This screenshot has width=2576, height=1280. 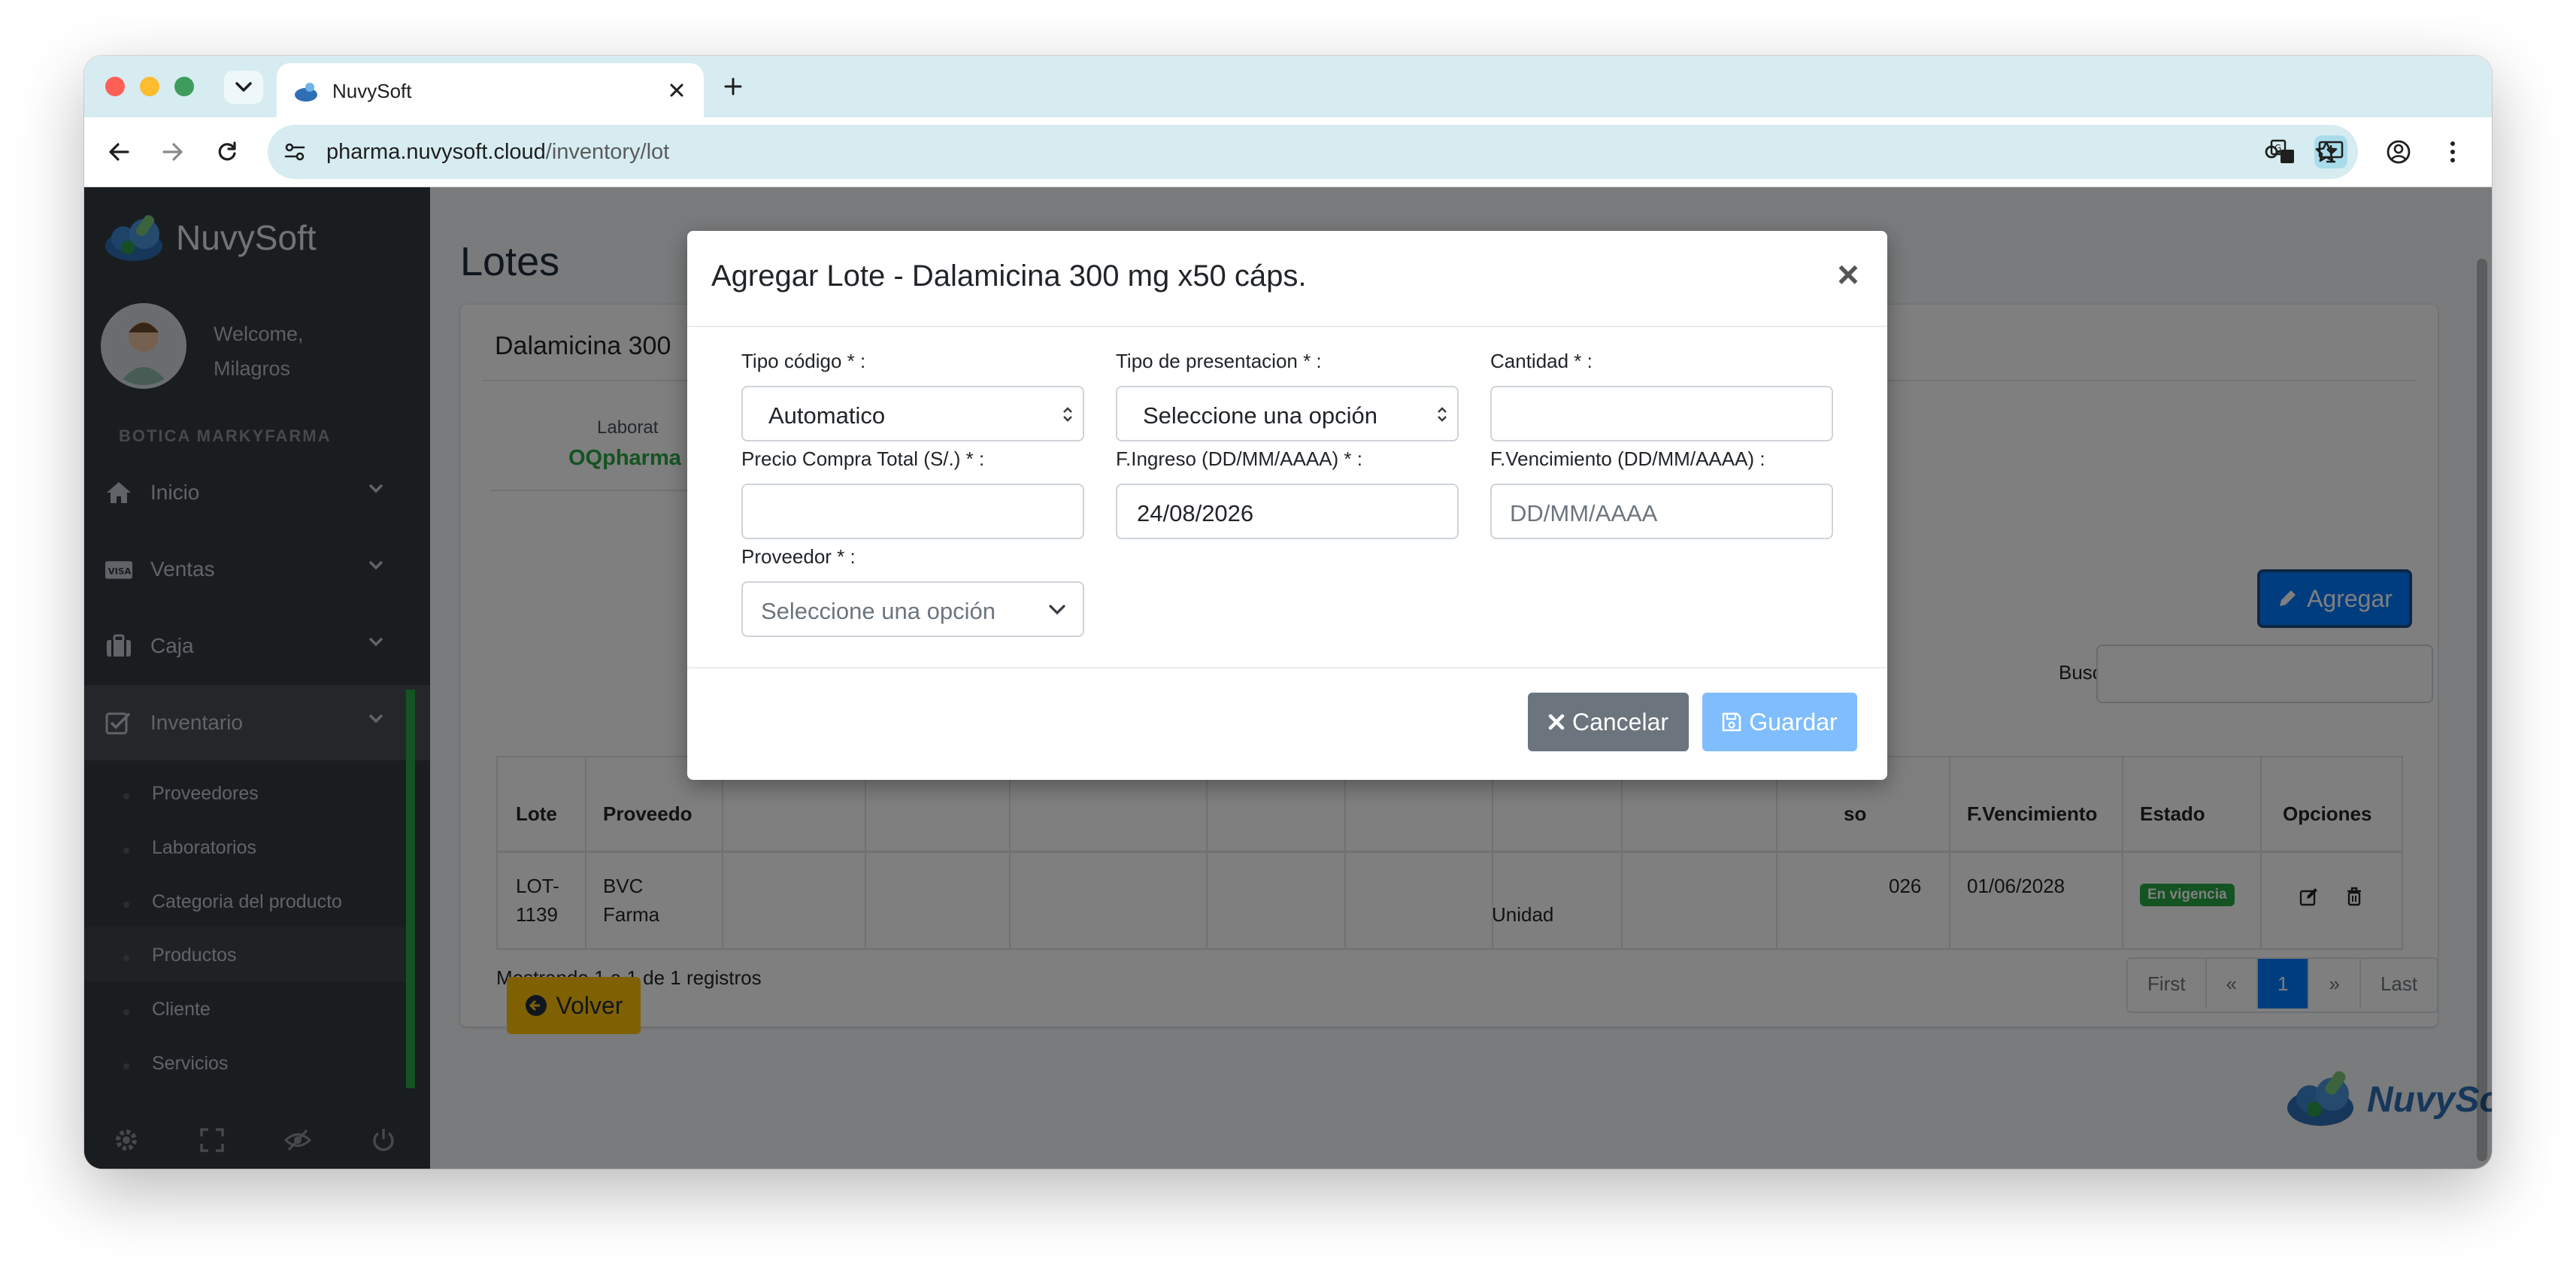 What do you see at coordinates (149, 86) in the screenshot?
I see `minimize-window-button` at bounding box center [149, 86].